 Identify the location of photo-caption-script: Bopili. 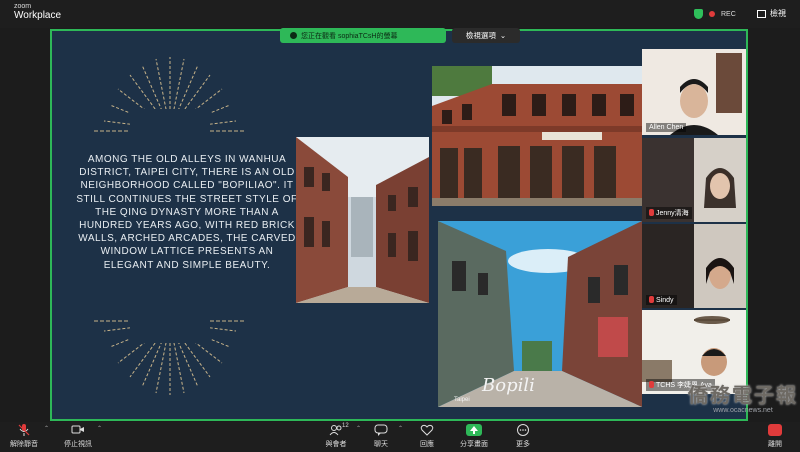
(508, 385).